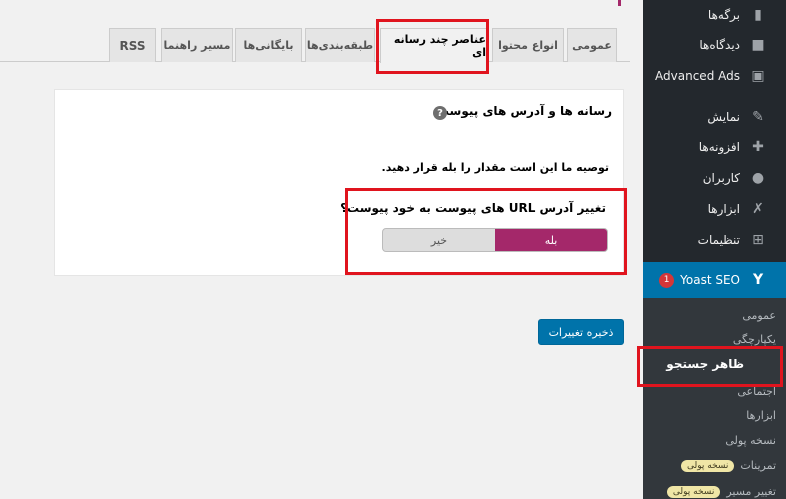 Image resolution: width=786 pixels, height=499 pixels. I want to click on sidebar-item-pages: ▮ برگه‌ها, so click(738, 15).